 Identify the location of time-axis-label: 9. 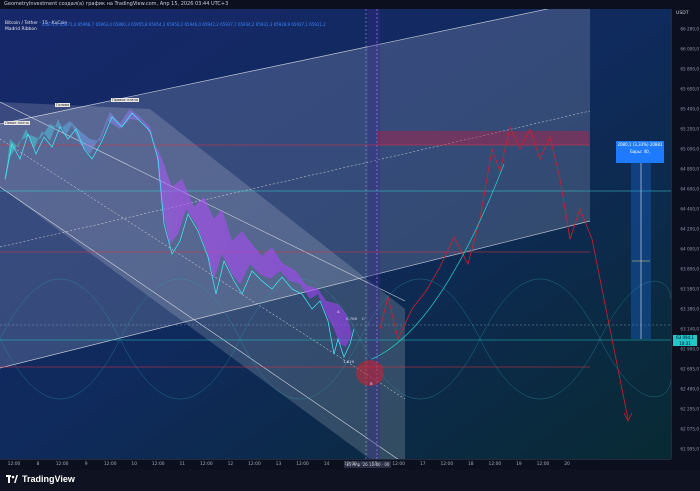
(86, 464).